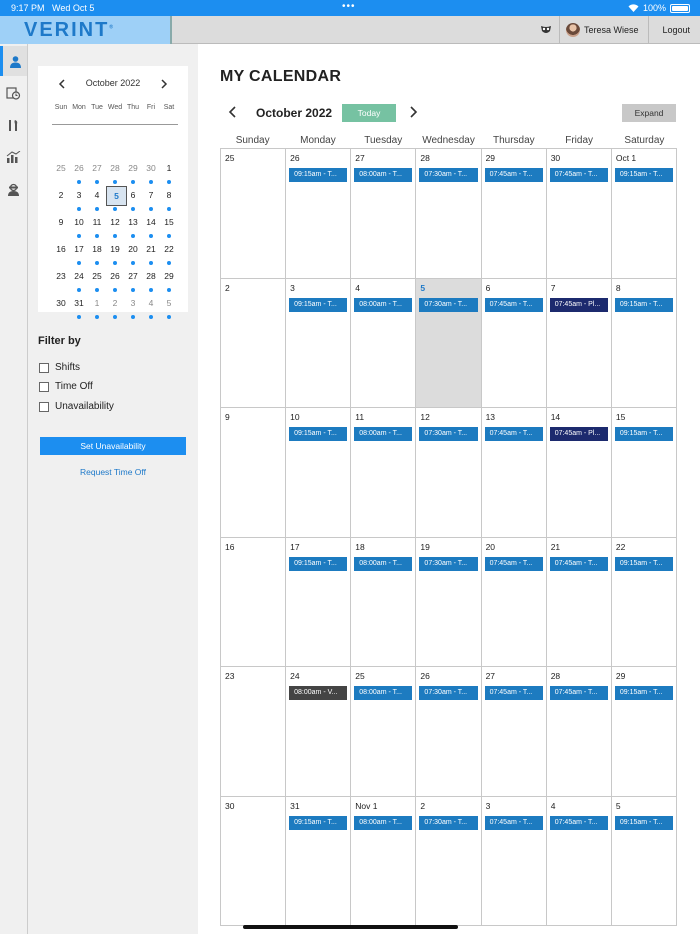 This screenshot has height=934, width=700. Describe the element at coordinates (133, 225) in the screenshot. I see `mini-day: 13` at that location.